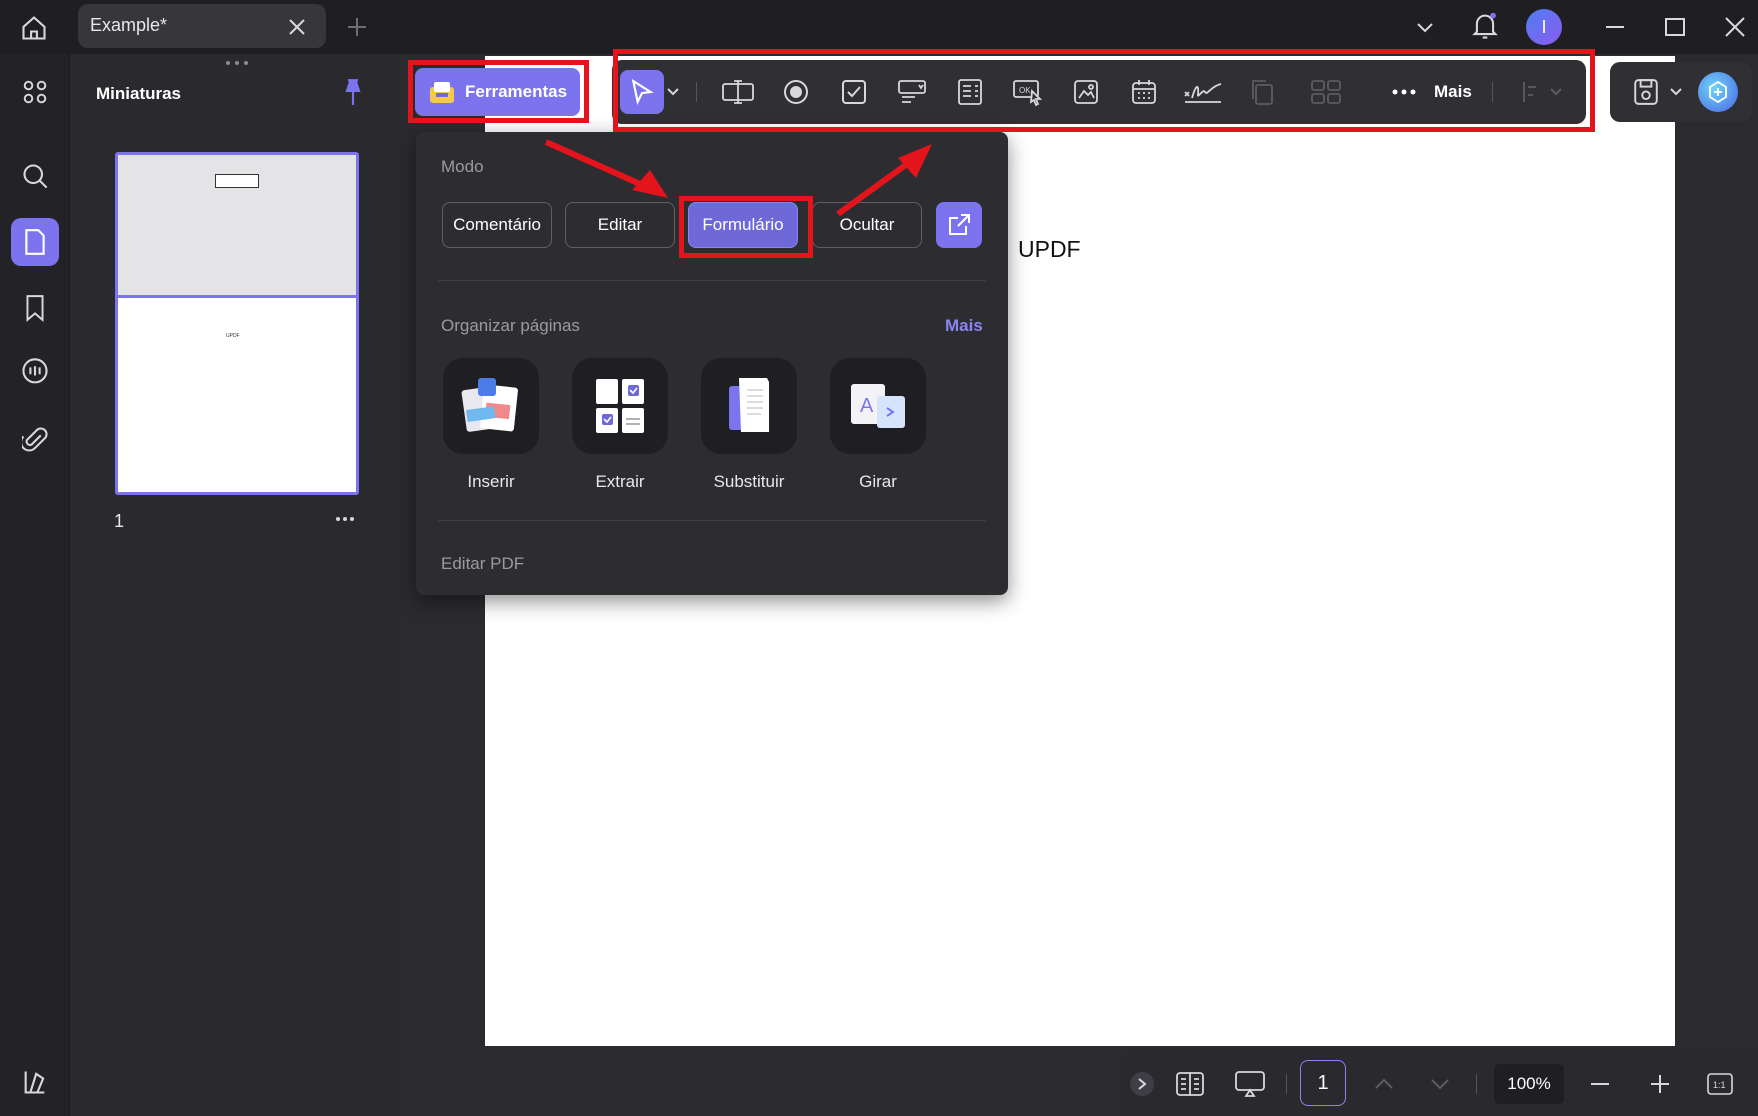 This screenshot has width=1758, height=1116. What do you see at coordinates (35, 372) in the screenshot?
I see `comment-icon` at bounding box center [35, 372].